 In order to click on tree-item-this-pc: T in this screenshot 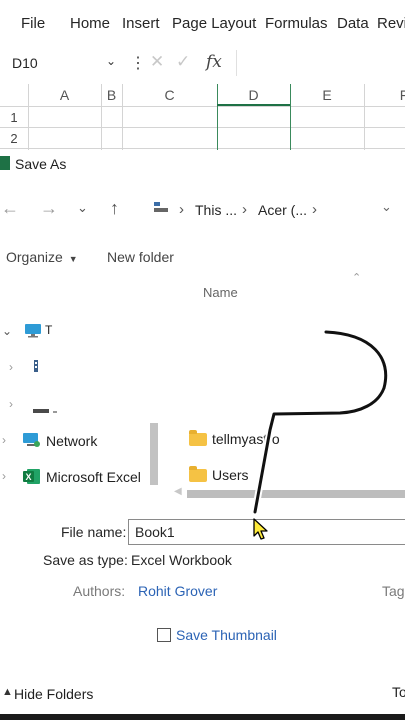, I will do `click(48, 330)`.